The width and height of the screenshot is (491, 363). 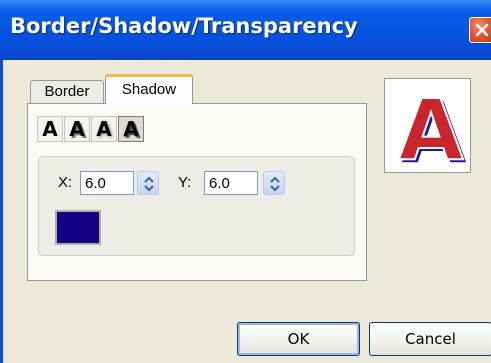 What do you see at coordinates (430, 339) in the screenshot?
I see `cancel-button: Cancel` at bounding box center [430, 339].